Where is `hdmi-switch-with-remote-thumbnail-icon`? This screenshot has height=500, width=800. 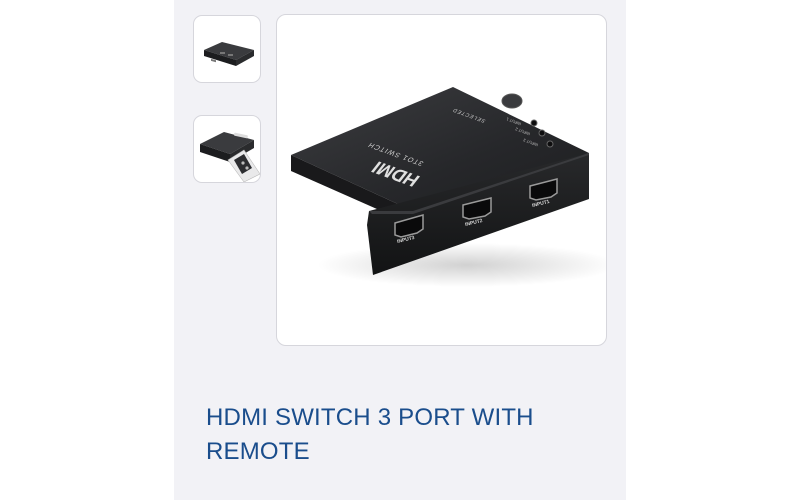 hdmi-switch-with-remote-thumbnail-icon is located at coordinates (230, 157).